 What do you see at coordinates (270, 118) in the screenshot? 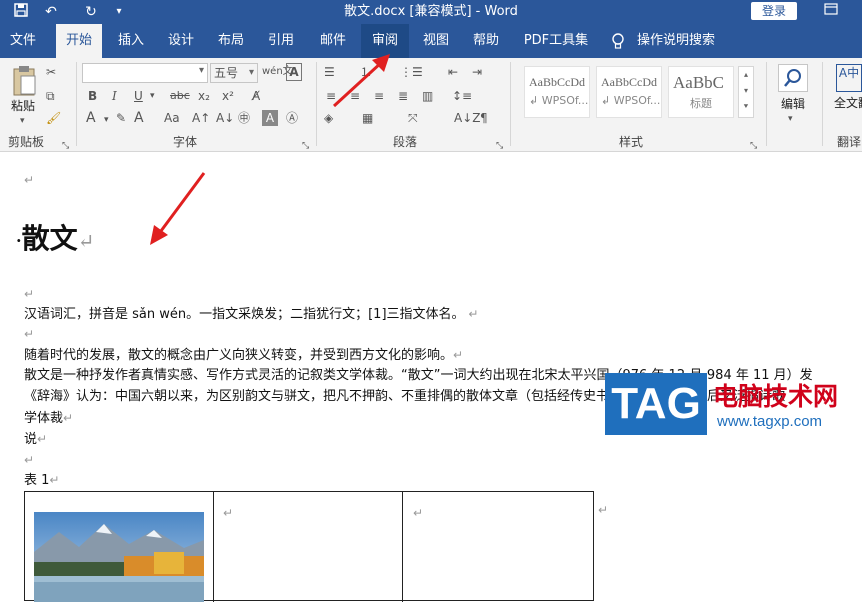
I see `character-shading-icon: A` at bounding box center [270, 118].